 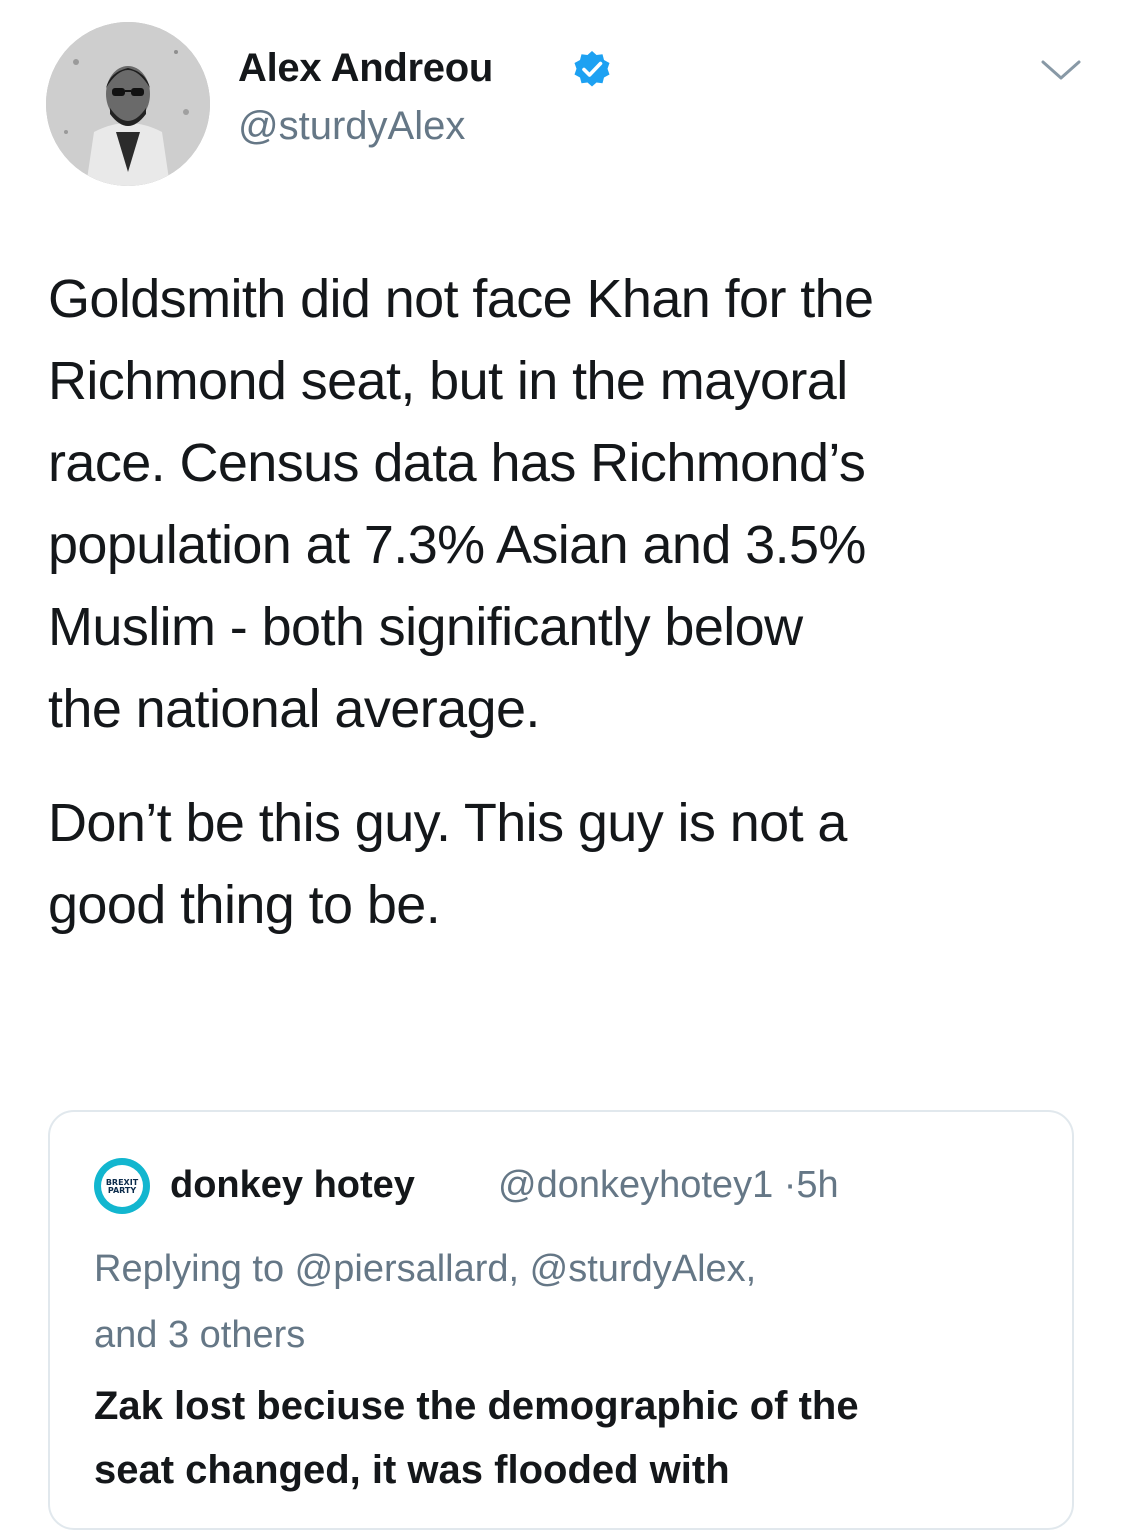 I want to click on brexit-party-logo-text: BREXIT PARTY, so click(x=122, y=1186).